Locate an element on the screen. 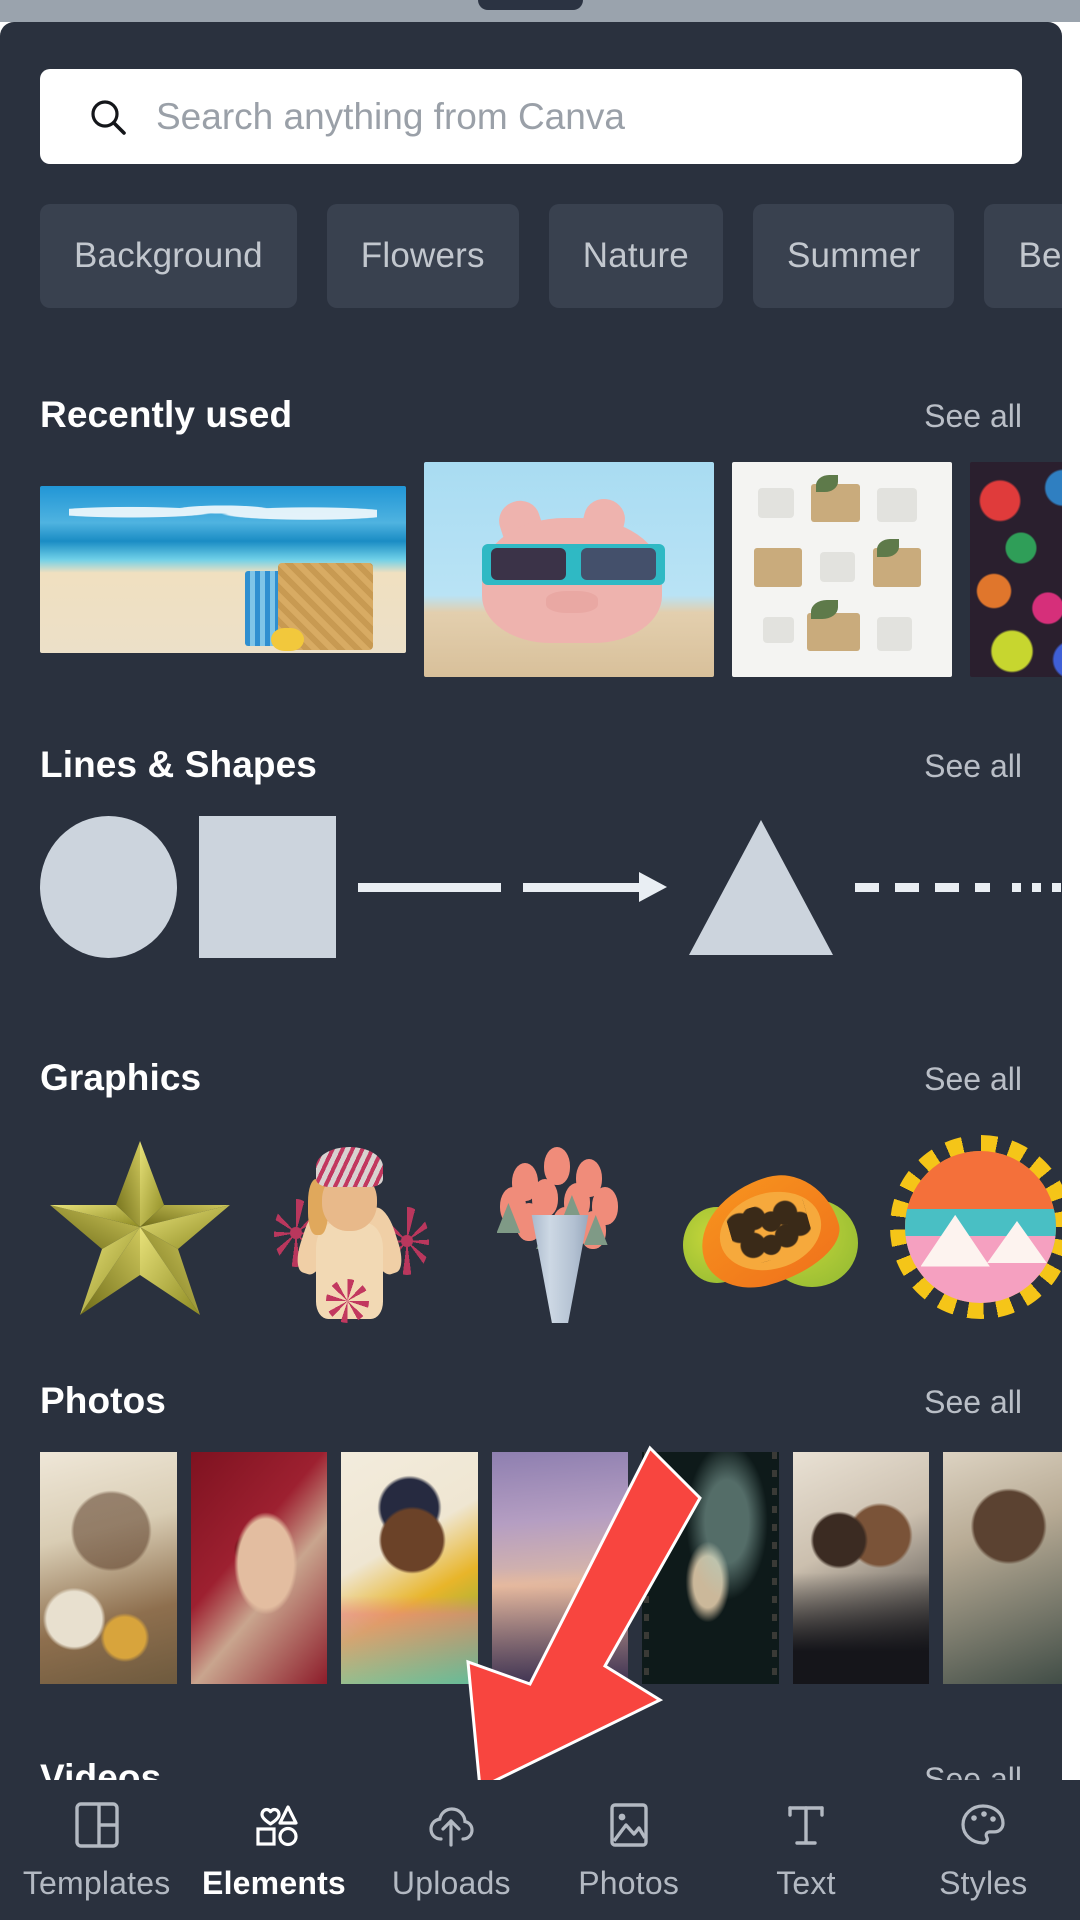  recently-used-item-colorful-abstract is located at coordinates (1016, 569).